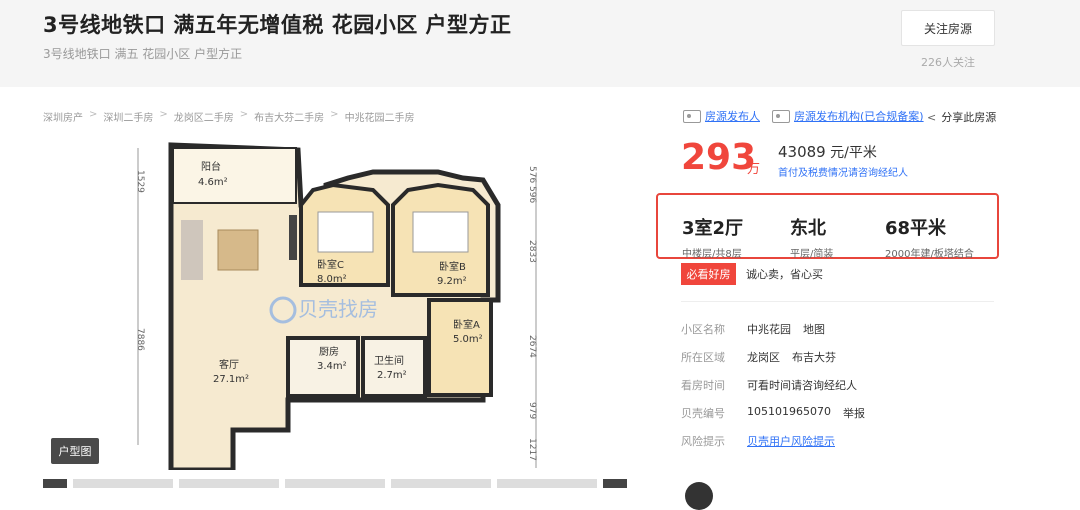  I want to click on map-link: 地图, so click(814, 335).